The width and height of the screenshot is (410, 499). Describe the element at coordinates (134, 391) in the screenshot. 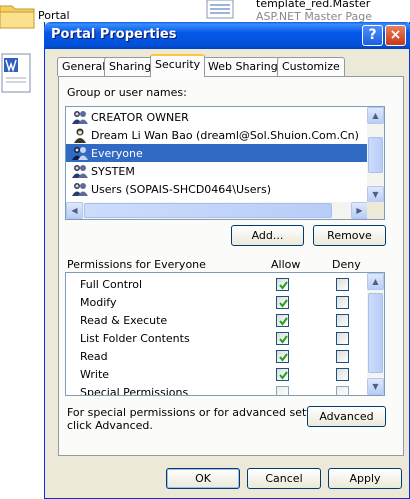

I see `permission-name: Special Permissions` at that location.